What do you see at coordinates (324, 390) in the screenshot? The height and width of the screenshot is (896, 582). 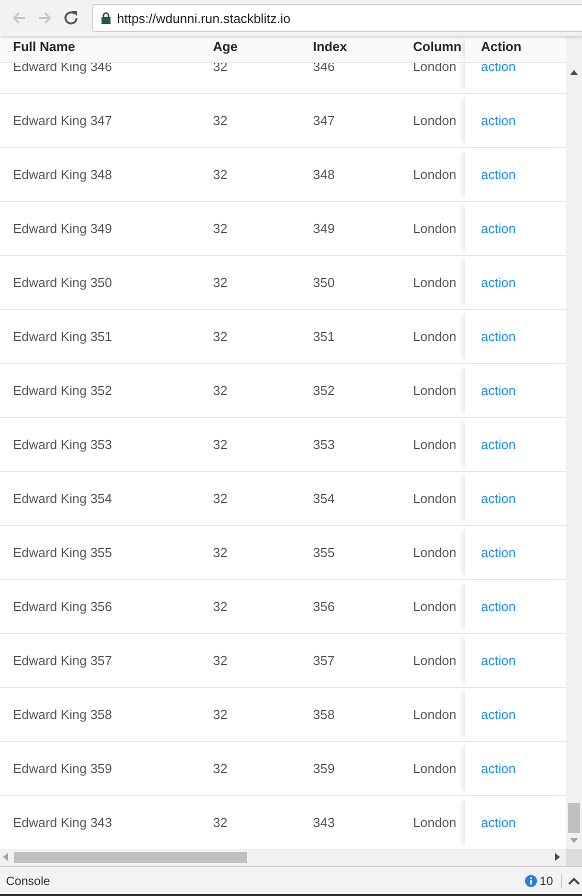 I see `table-cell-text: 352` at bounding box center [324, 390].